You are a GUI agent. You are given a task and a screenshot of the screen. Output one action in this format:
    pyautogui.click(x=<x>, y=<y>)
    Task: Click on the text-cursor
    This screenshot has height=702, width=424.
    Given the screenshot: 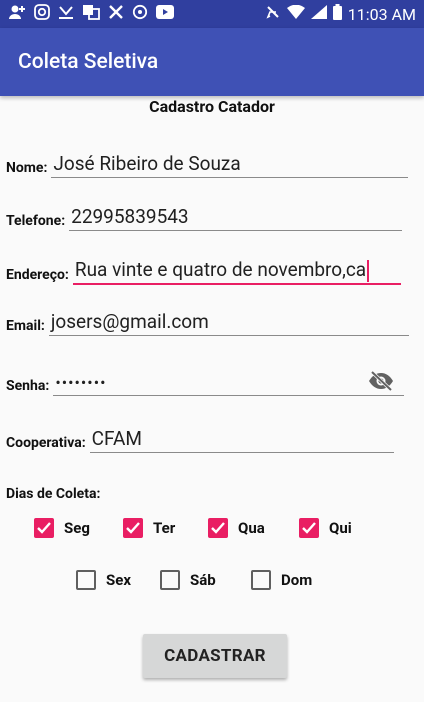 What is the action you would take?
    pyautogui.click(x=368, y=270)
    